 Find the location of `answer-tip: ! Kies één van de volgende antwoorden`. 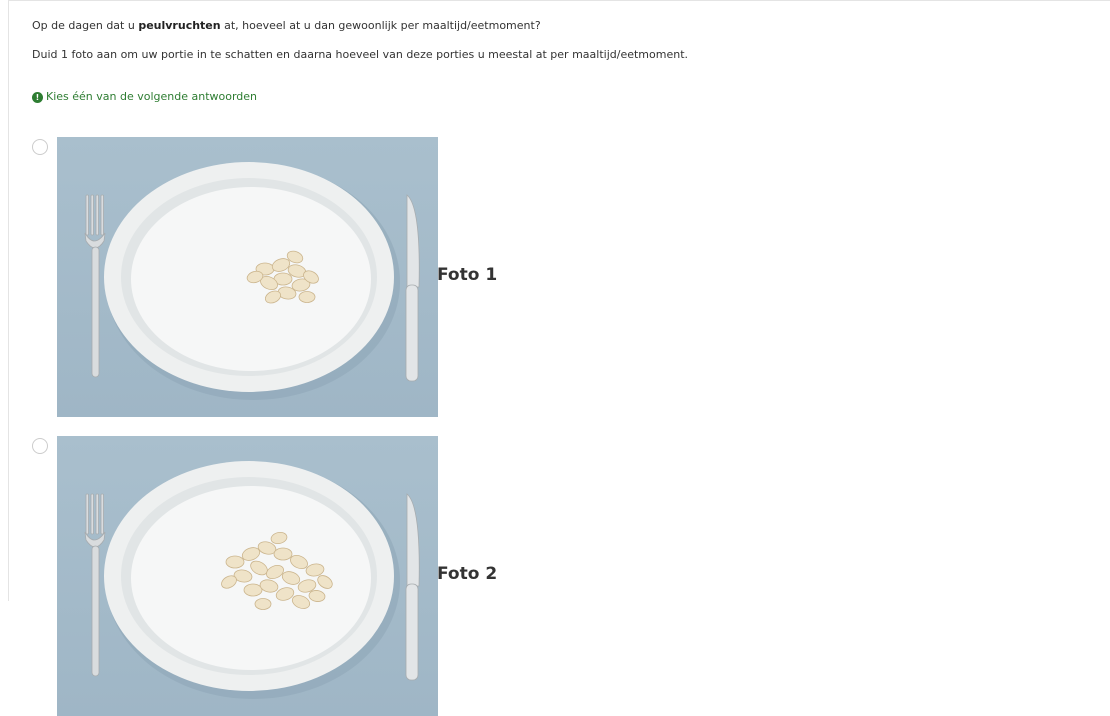

answer-tip: ! Kies één van de volgende antwoorden is located at coordinates (144, 97).